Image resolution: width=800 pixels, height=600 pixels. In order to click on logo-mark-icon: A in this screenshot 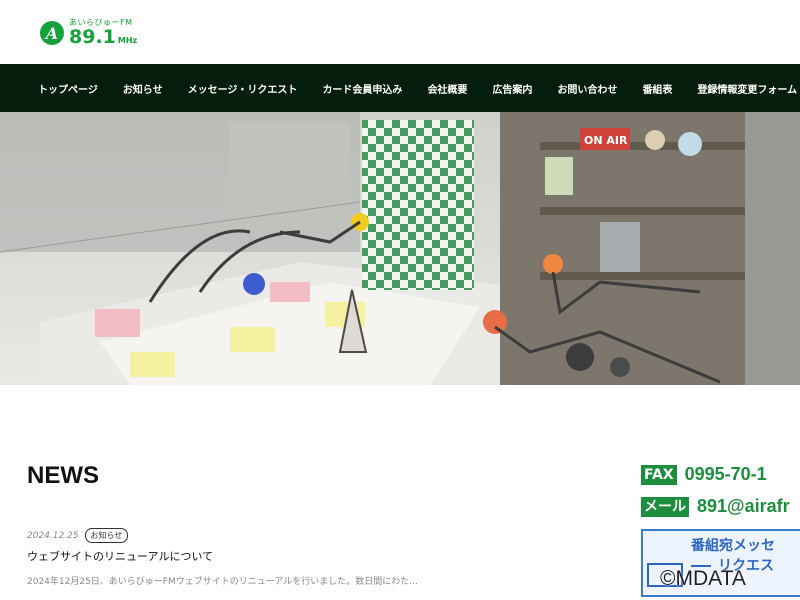, I will do `click(52, 33)`.